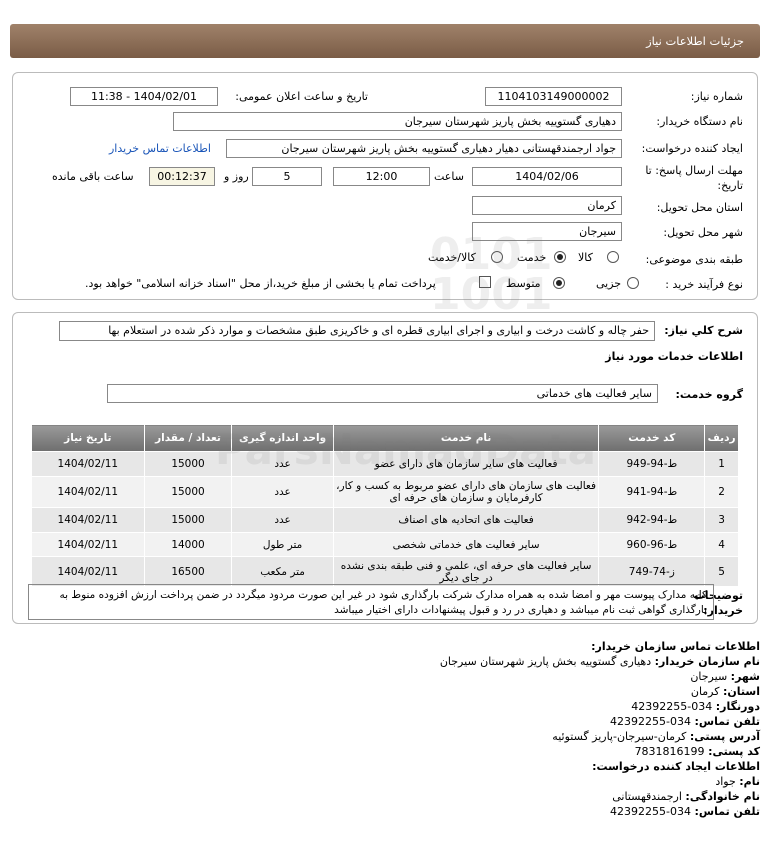 This screenshot has width=770, height=845. I want to click on cell-code: ط-96-960, so click(652, 544).